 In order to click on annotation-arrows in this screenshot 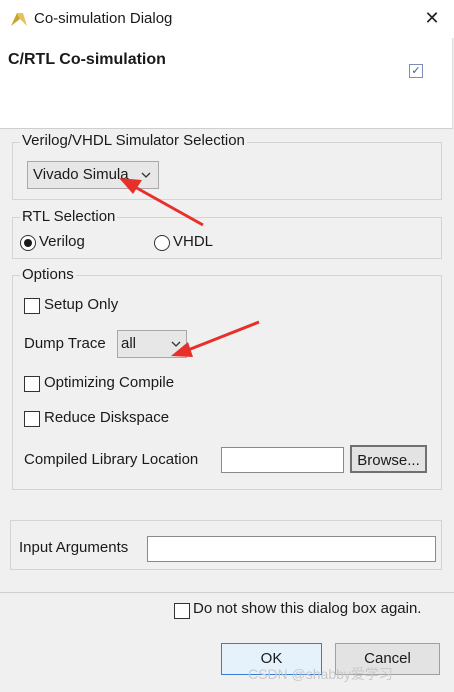, I will do `click(189, 267)`.